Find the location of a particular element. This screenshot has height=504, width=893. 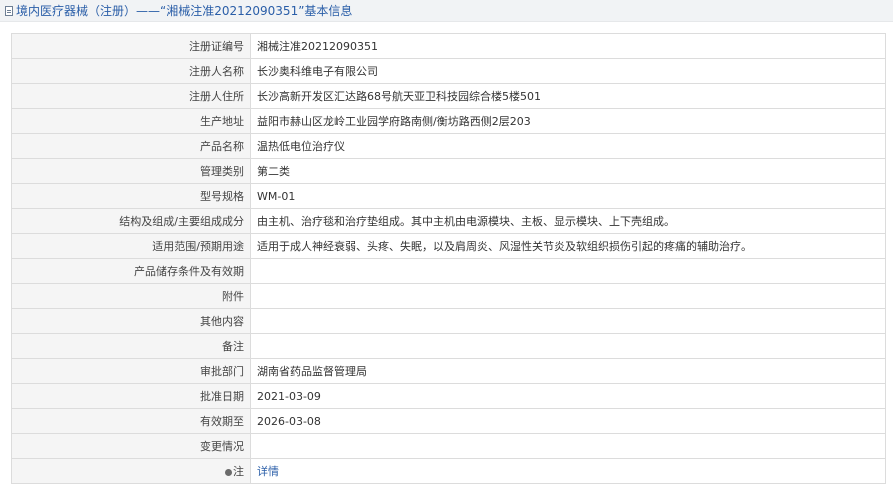

table-row: 型号规格 WM-01 is located at coordinates (448, 196).